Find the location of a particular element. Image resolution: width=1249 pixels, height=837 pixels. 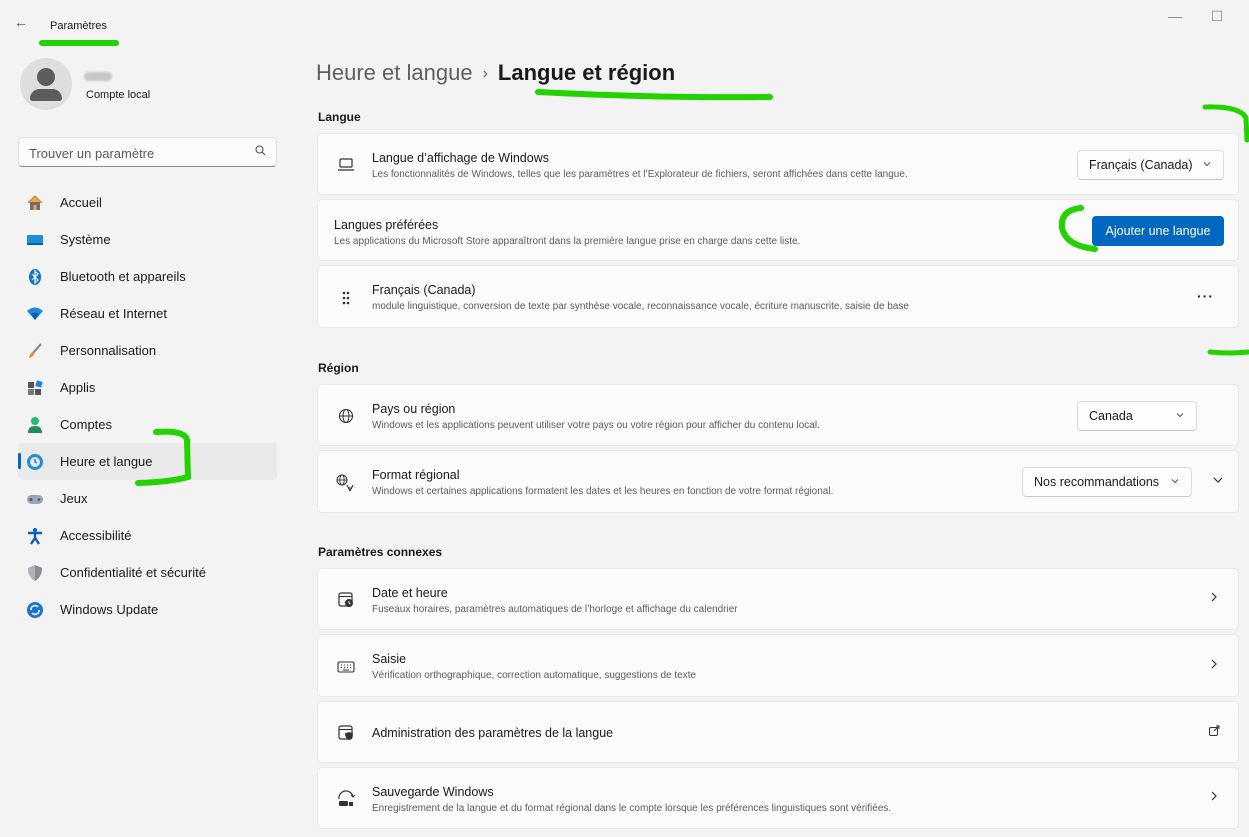

backup-icon is located at coordinates (346, 799).